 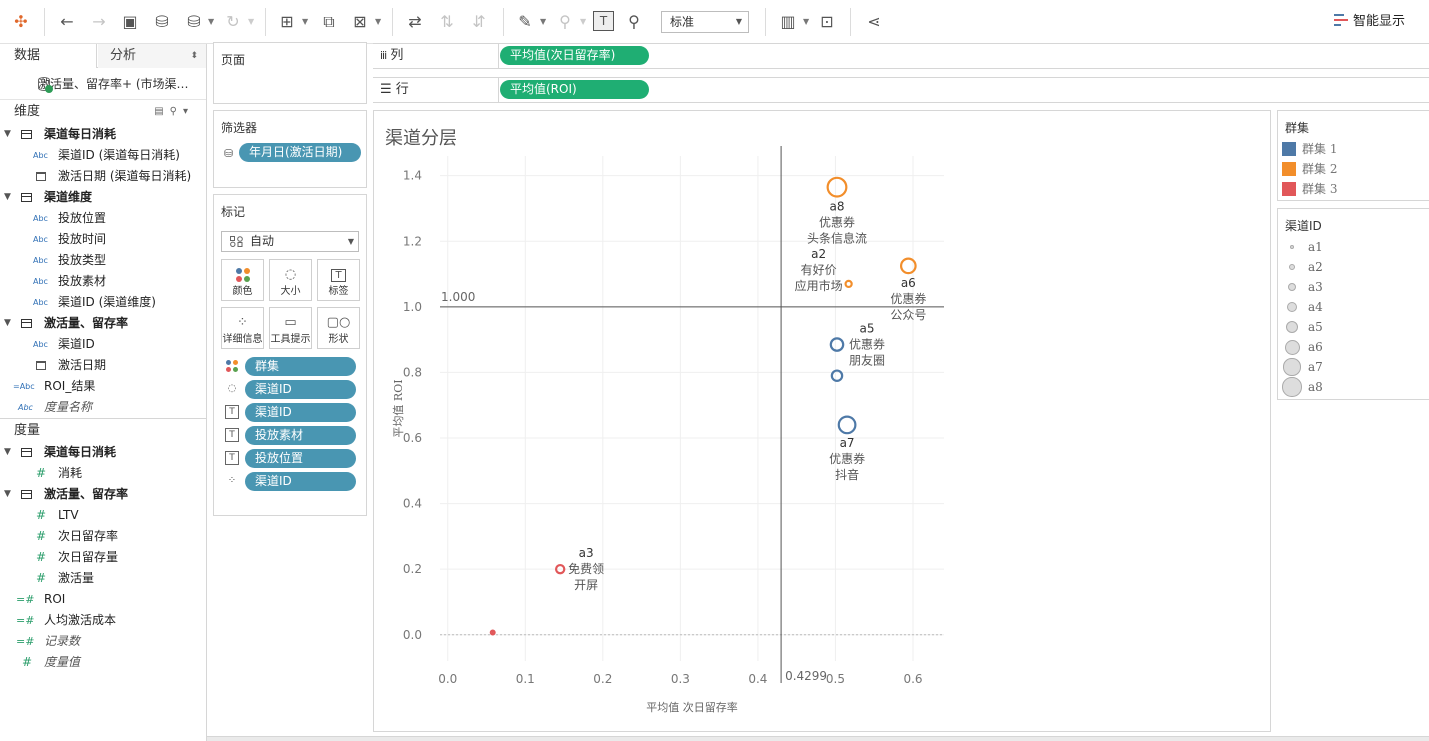 What do you see at coordinates (901, 56) in the screenshot?
I see `columns-shelf: iii 列 平均值(次日留存率)` at bounding box center [901, 56].